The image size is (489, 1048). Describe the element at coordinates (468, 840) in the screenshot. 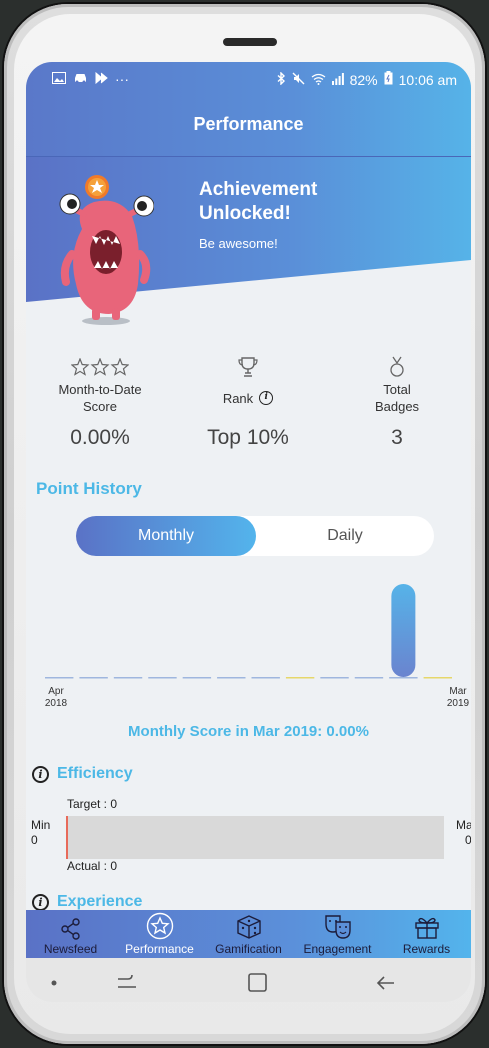

I see `efficiency-max-value: 0` at that location.